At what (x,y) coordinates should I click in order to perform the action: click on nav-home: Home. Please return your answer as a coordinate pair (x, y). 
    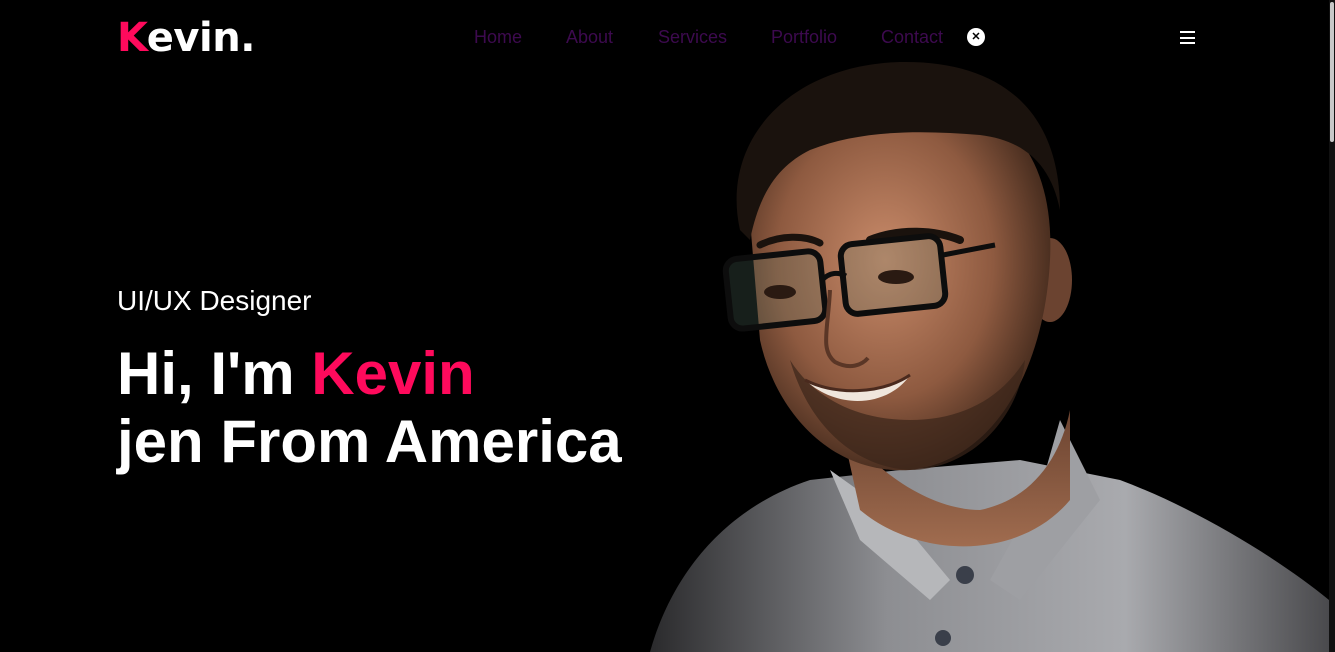
    Looking at the image, I should click on (498, 37).